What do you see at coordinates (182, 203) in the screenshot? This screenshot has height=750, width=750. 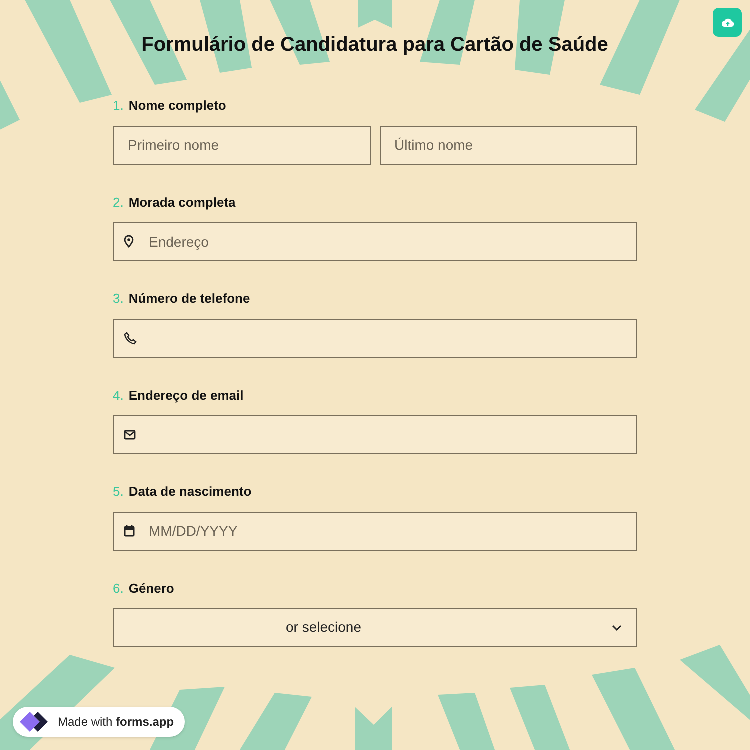 I see `question-label: Morada completa` at bounding box center [182, 203].